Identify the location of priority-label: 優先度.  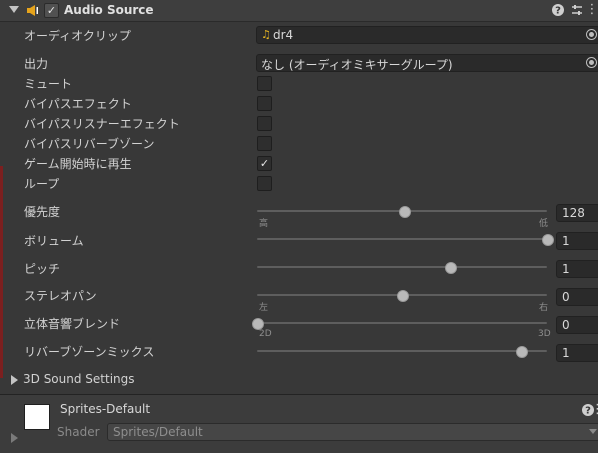
(42, 212).